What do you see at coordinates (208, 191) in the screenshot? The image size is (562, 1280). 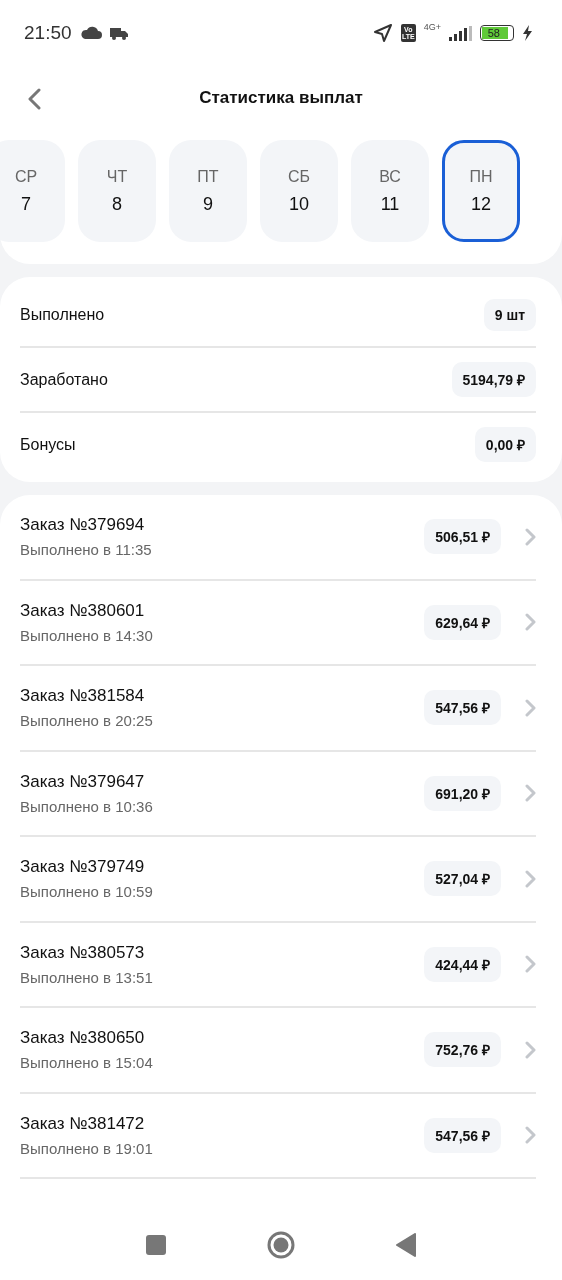 I see `day-tab: ПТ 9` at bounding box center [208, 191].